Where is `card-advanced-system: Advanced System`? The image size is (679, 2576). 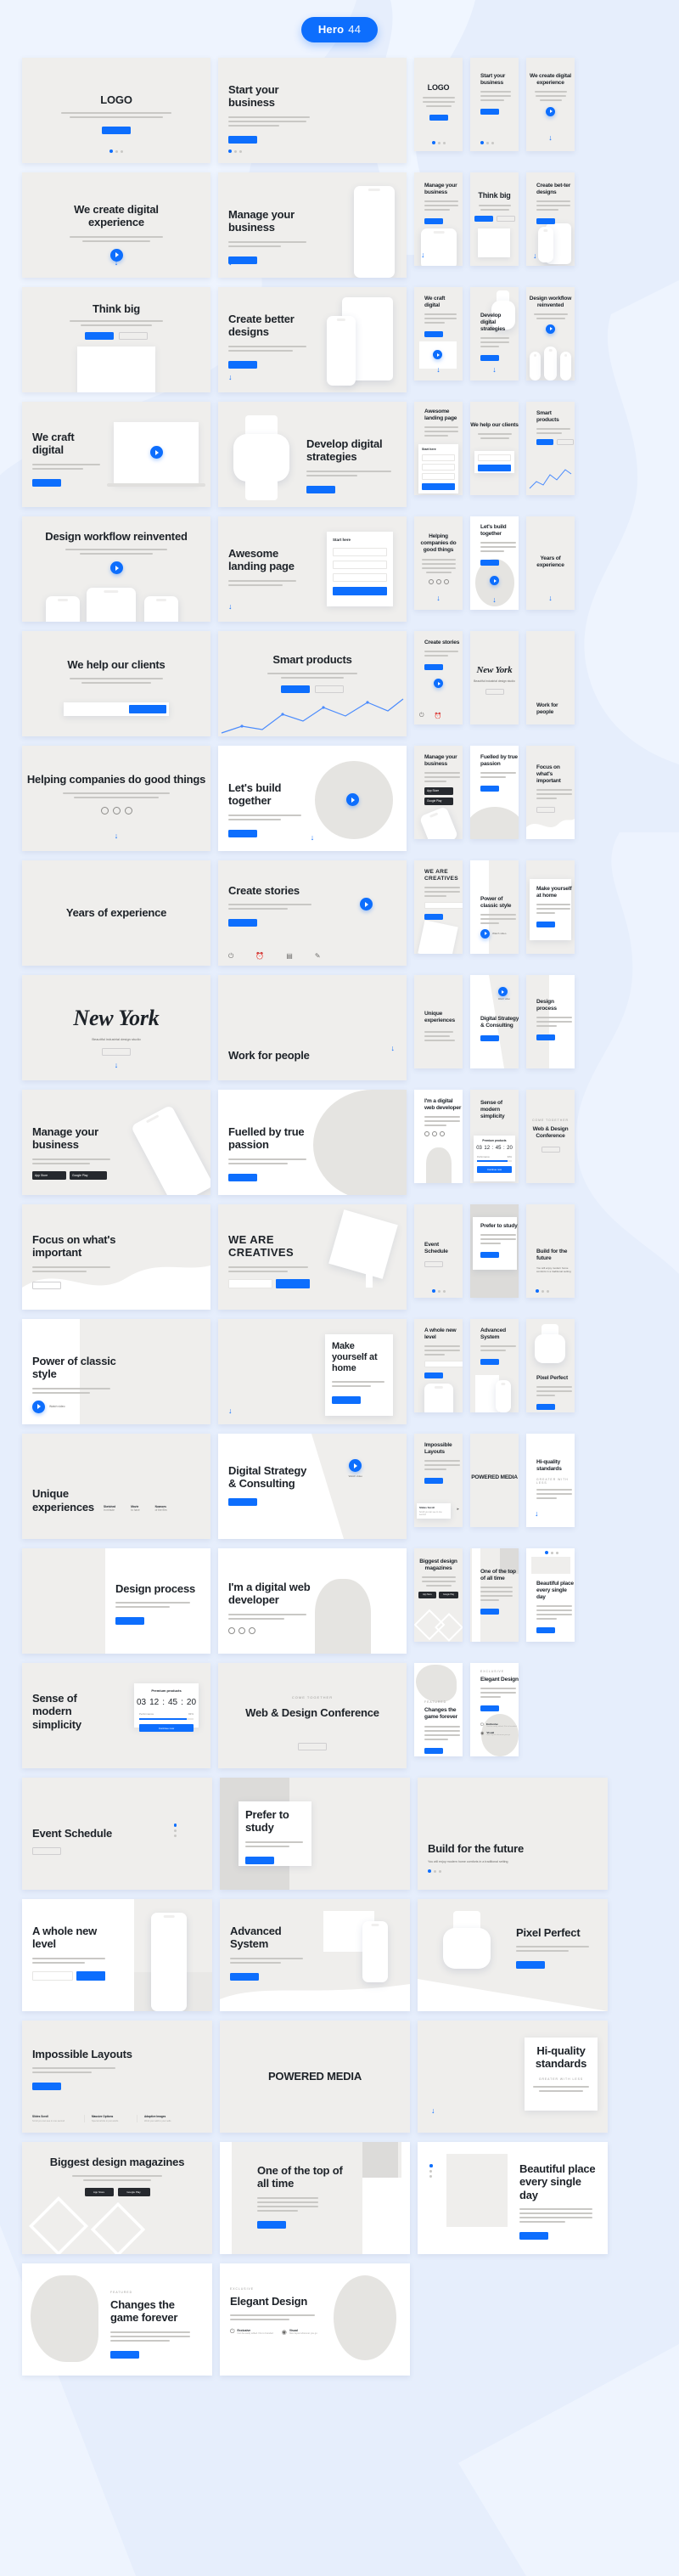 card-advanced-system: Advanced System is located at coordinates (315, 1955).